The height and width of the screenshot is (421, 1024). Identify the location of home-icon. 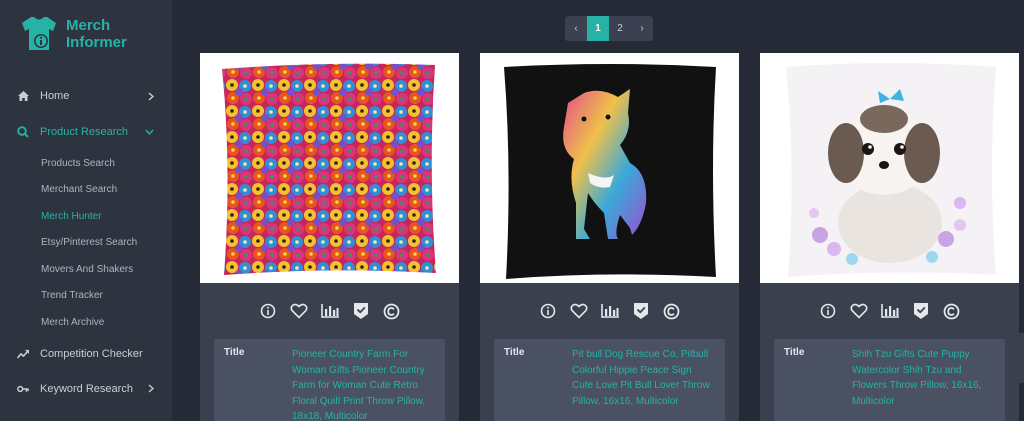
(23, 96).